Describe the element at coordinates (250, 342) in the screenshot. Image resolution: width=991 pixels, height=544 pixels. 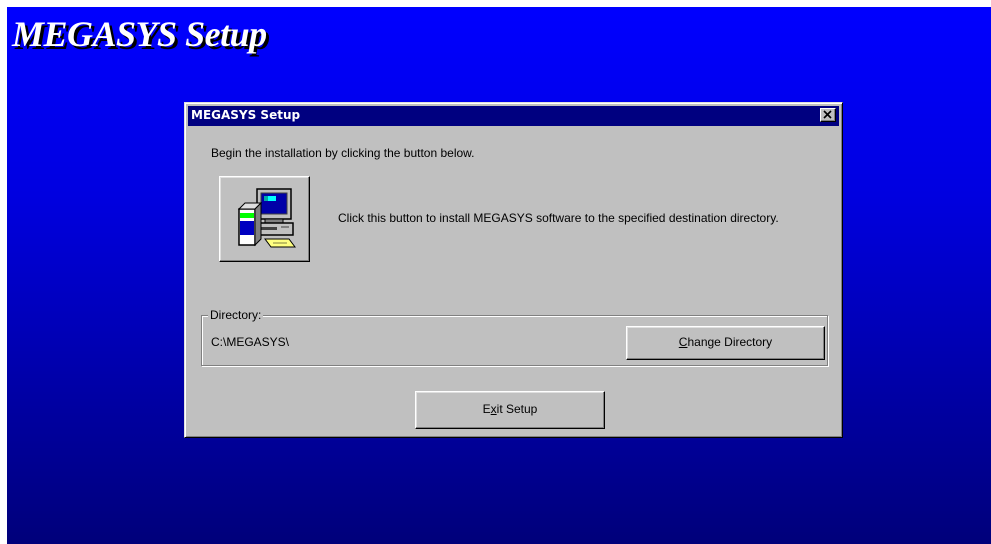
I see `directory-path: C:\MEGASYS\` at that location.